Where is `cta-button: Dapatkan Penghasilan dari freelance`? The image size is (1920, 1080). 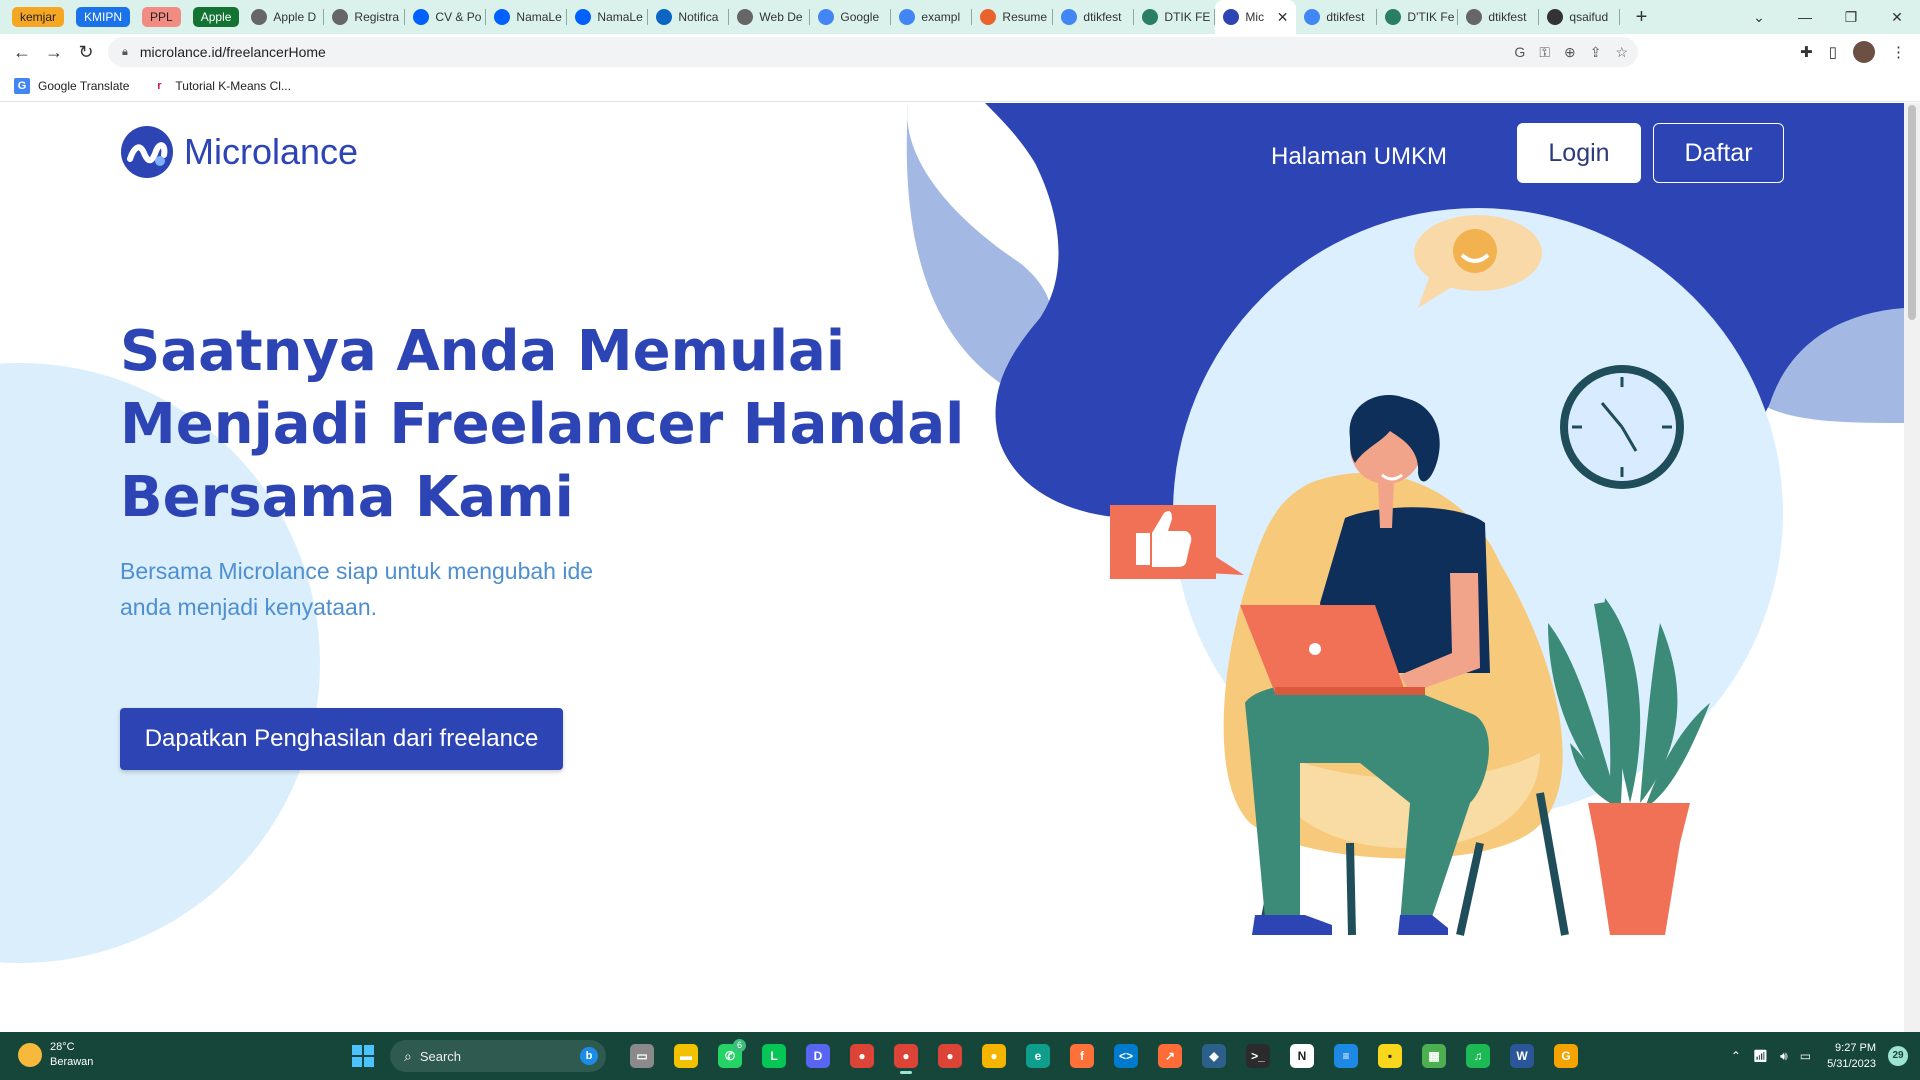
cta-button: Dapatkan Penghasilan dari freelance is located at coordinates (341, 739).